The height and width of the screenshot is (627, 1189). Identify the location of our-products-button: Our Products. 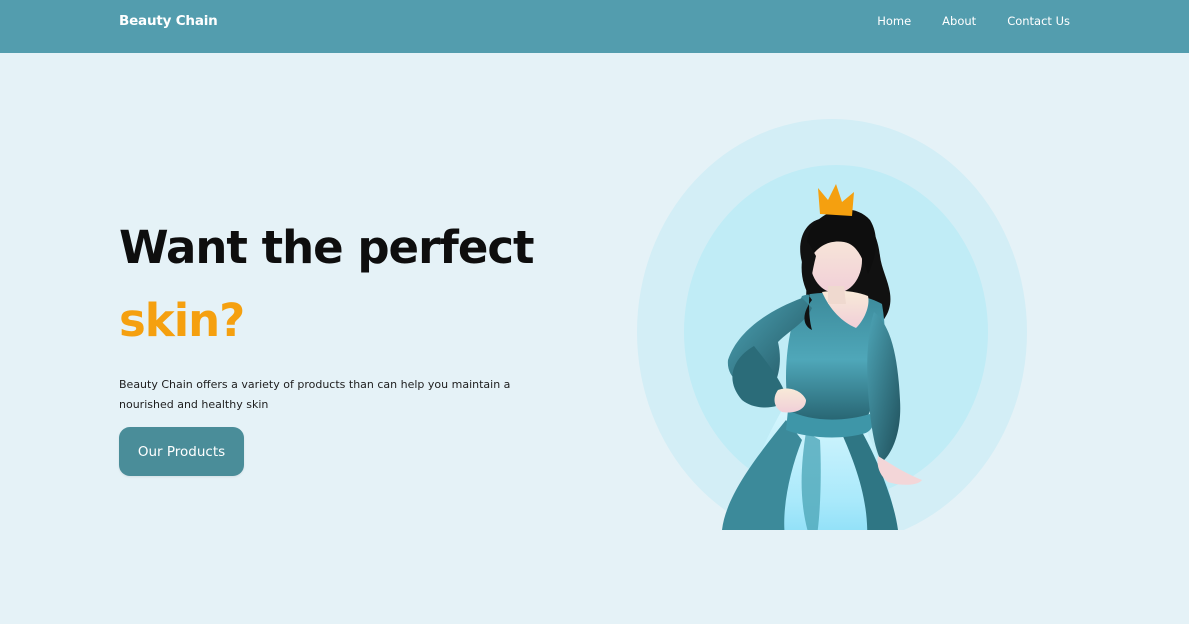
(181, 451).